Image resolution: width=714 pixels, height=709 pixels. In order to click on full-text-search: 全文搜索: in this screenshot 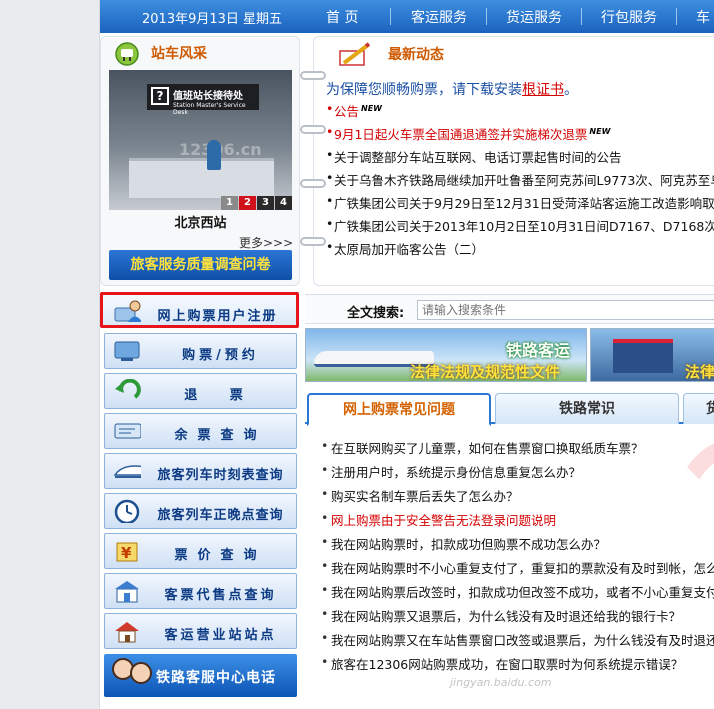, I will do `click(509, 309)`.